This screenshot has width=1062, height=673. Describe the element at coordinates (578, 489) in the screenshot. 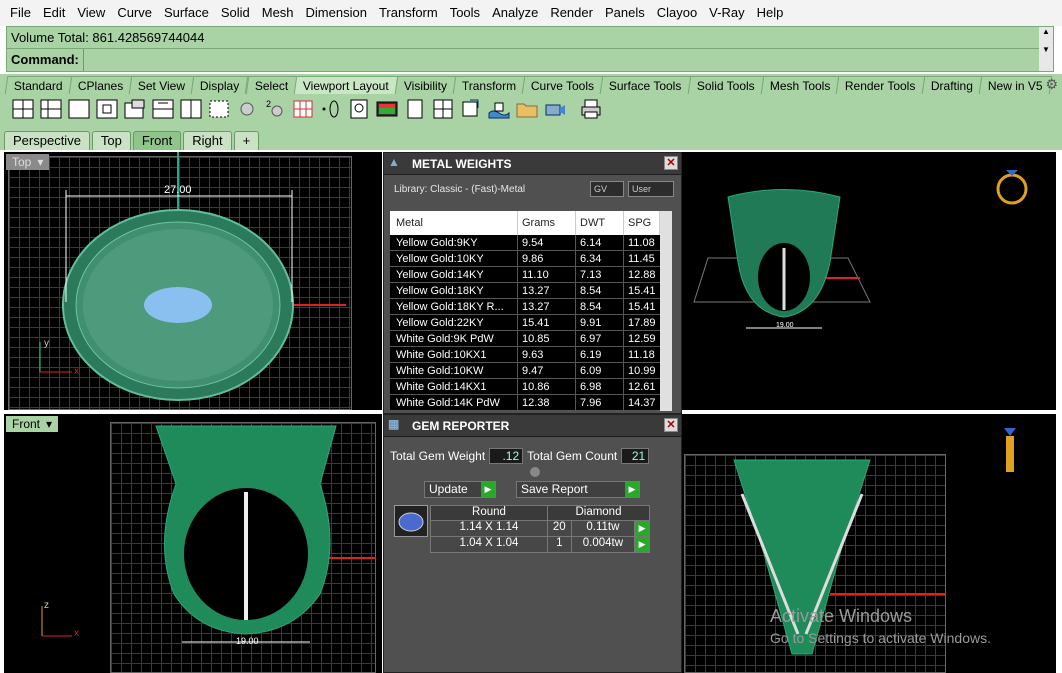

I see `save-report-button: Save Report ▶` at that location.